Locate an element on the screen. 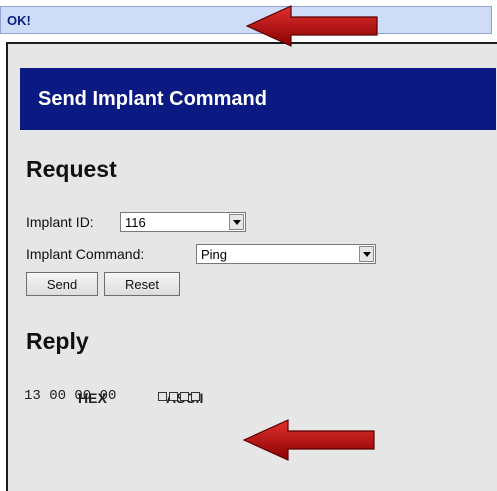 The width and height of the screenshot is (497, 491). reply-ascii-value is located at coordinates (181, 397).